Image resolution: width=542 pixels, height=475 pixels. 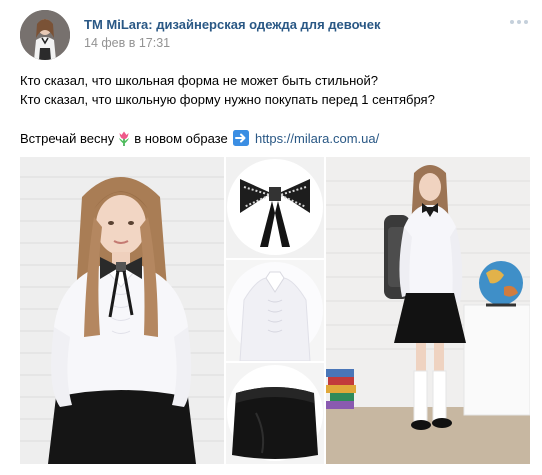 I want to click on website-link: https://milara.com.ua/, so click(x=317, y=138).